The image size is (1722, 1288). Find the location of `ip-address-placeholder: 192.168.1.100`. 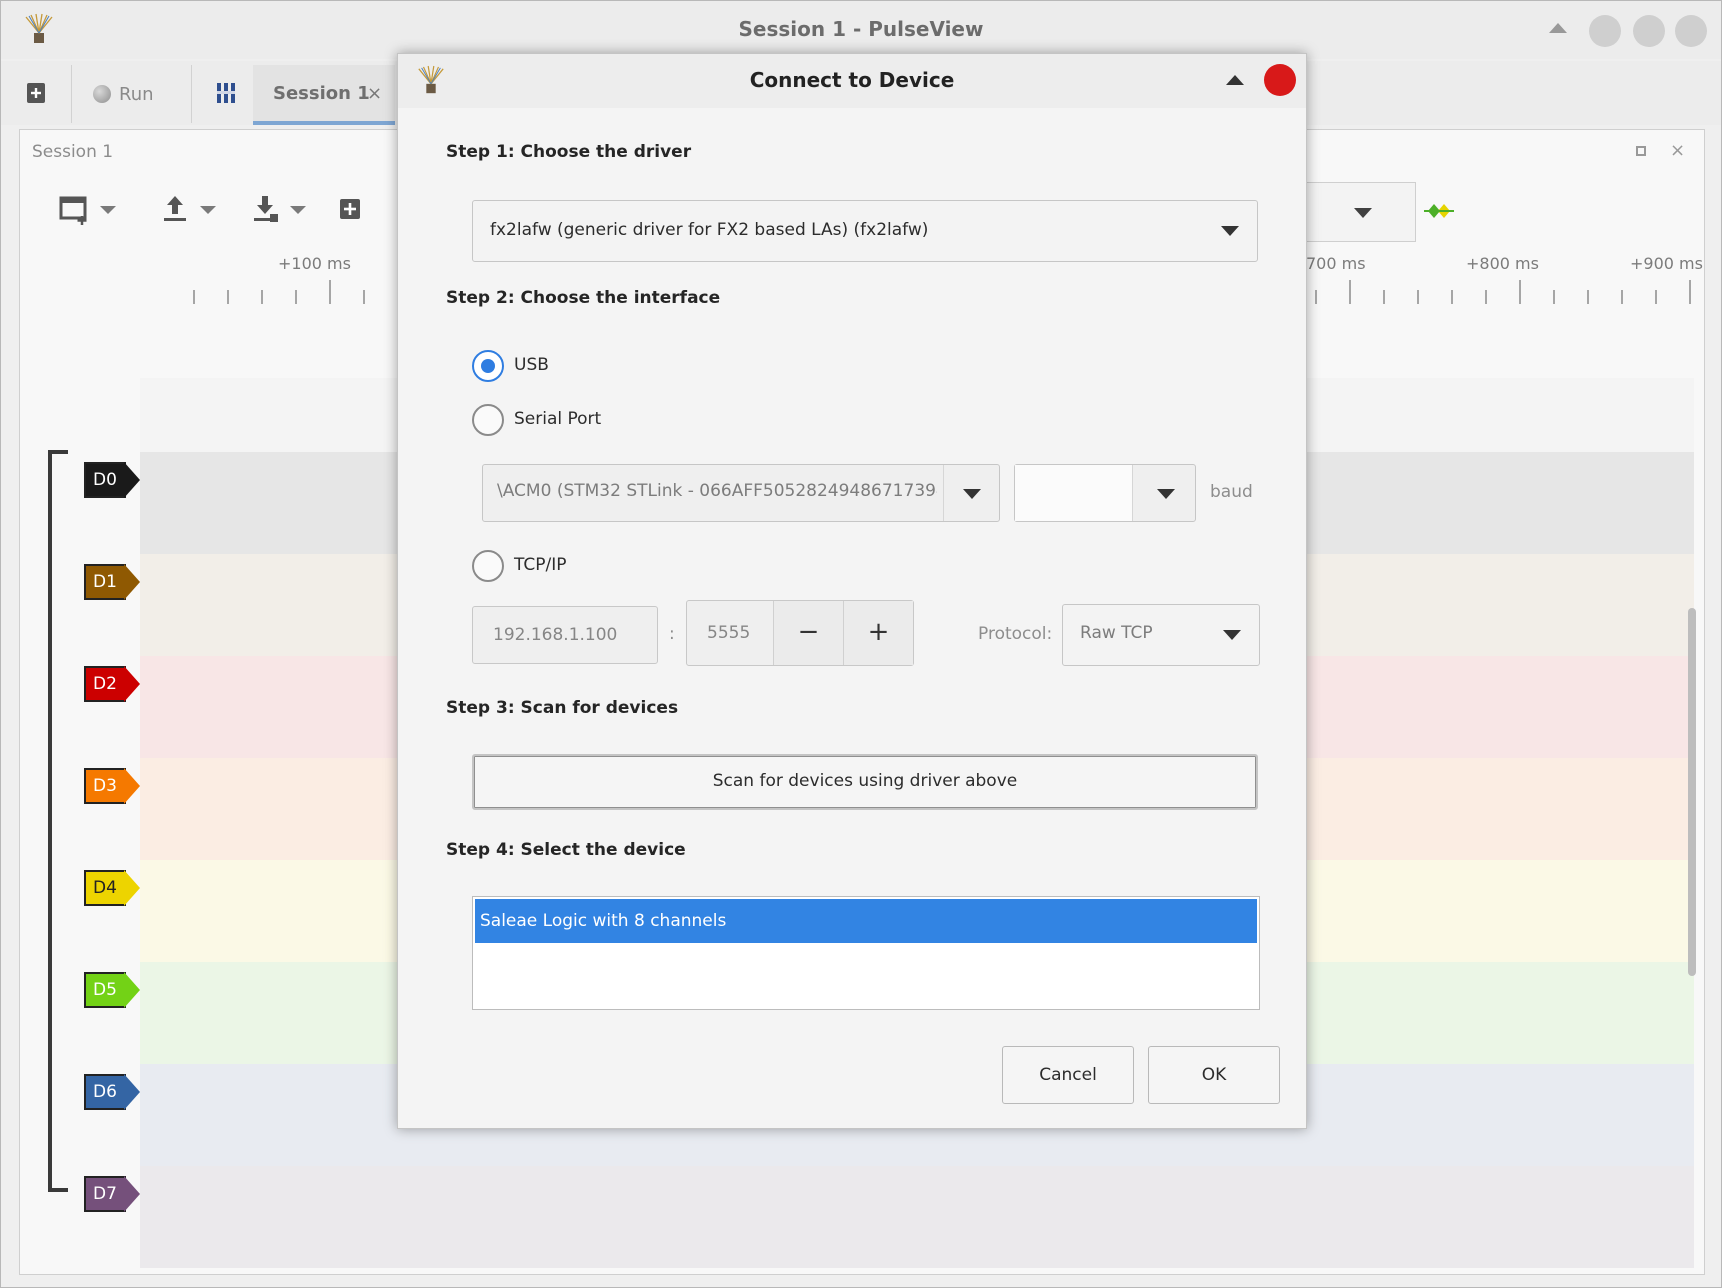

ip-address-placeholder: 192.168.1.100 is located at coordinates (555, 635).